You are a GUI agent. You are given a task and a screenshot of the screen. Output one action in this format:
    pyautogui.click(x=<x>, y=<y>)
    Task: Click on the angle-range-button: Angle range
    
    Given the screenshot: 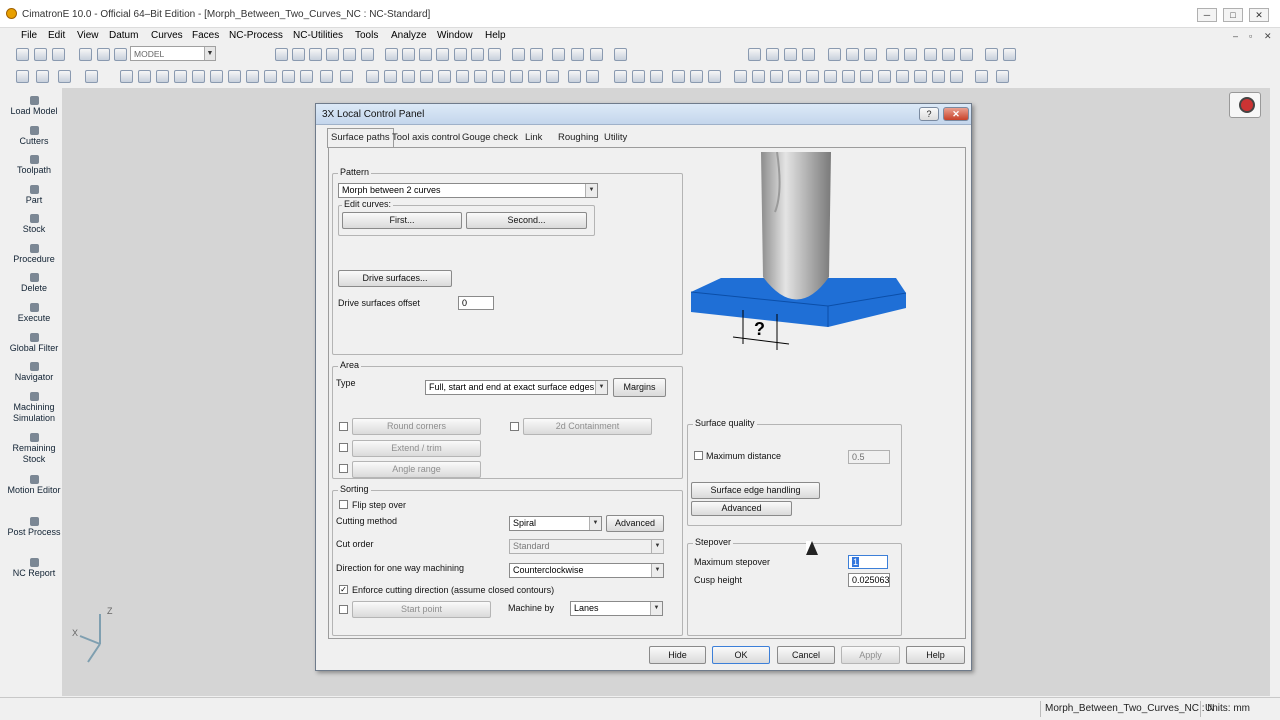 What is the action you would take?
    pyautogui.click(x=416, y=469)
    